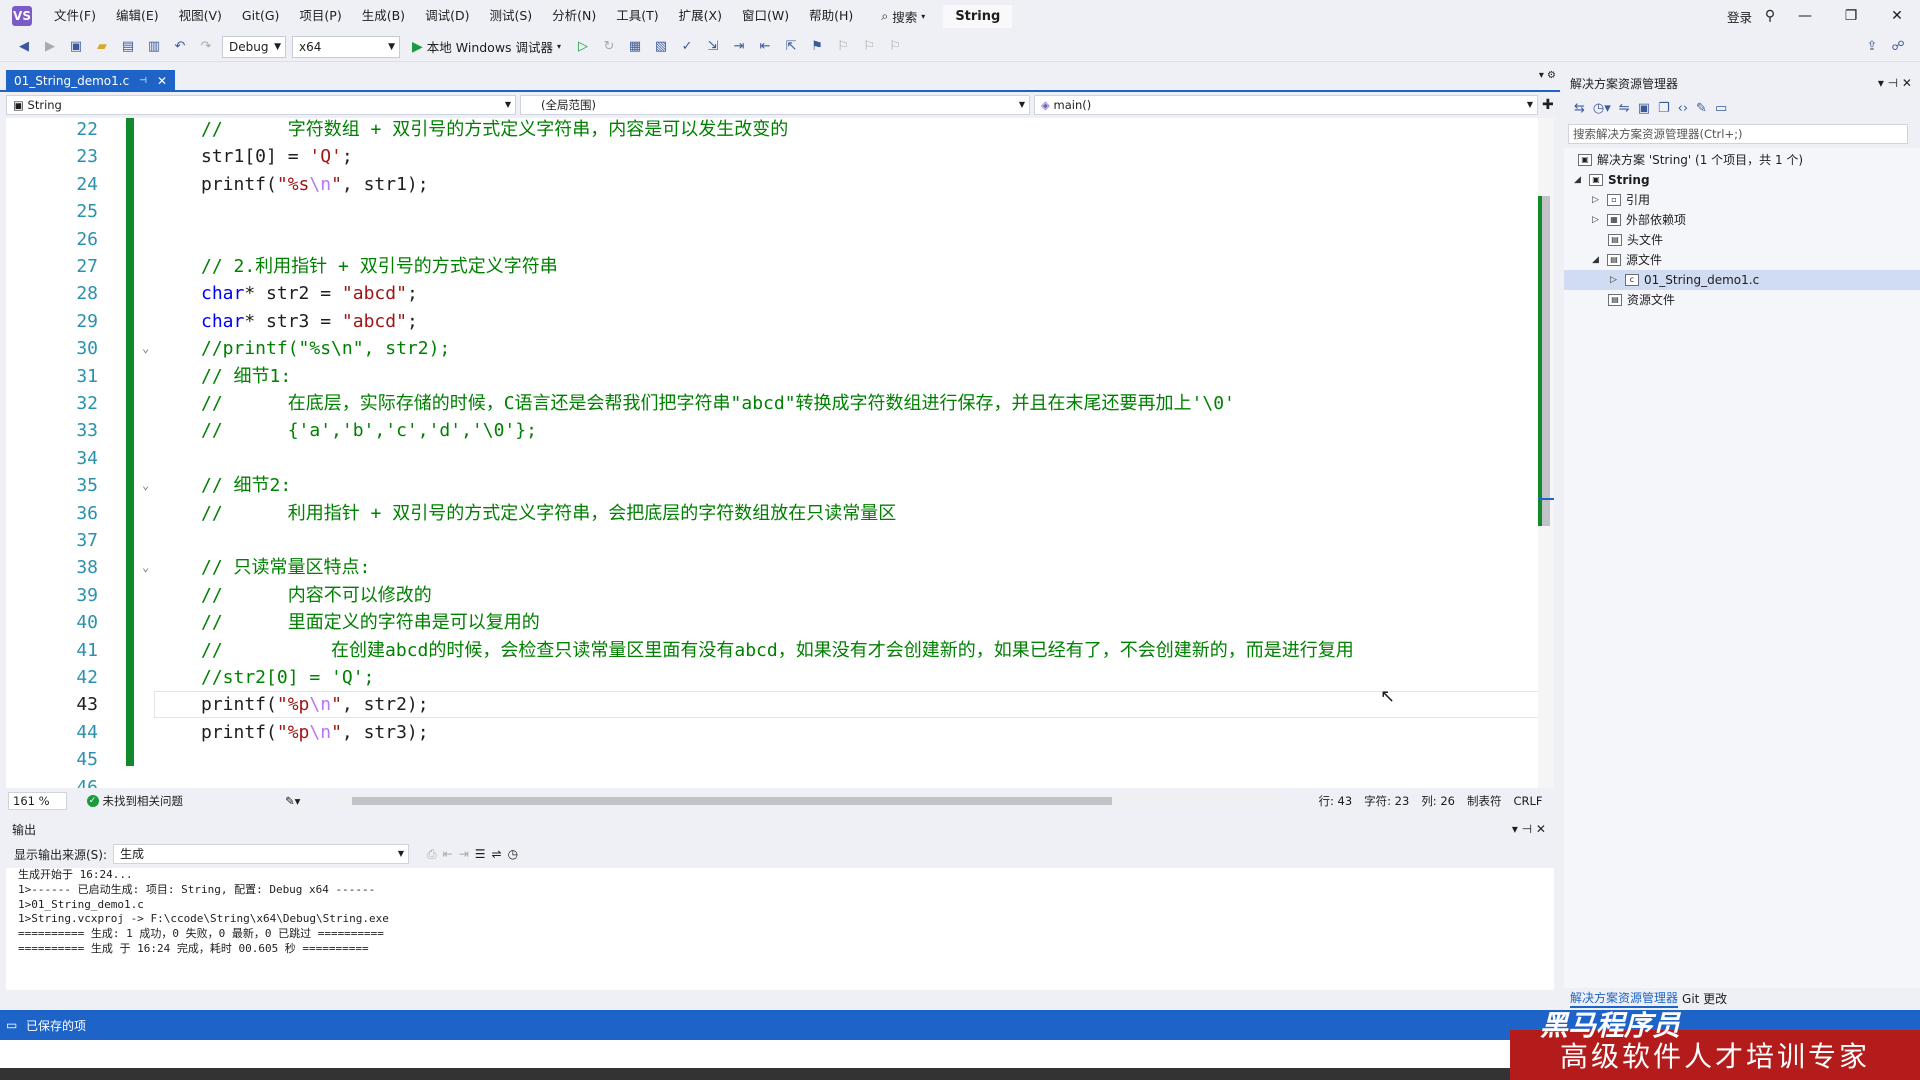 This screenshot has width=1920, height=1080. I want to click on visual-studio-logo: VS, so click(22, 16).